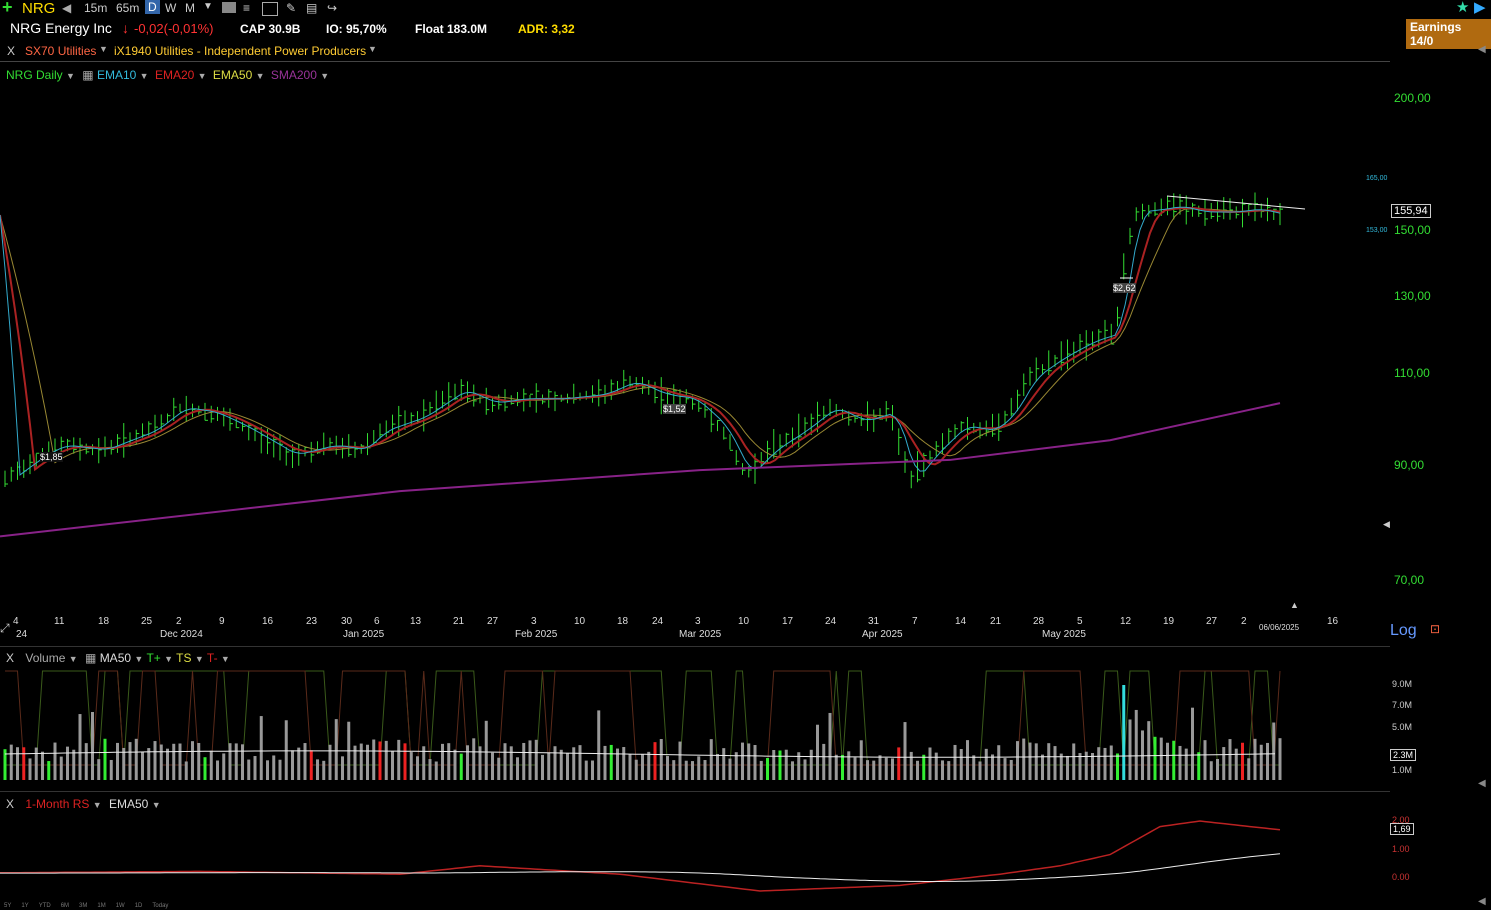  What do you see at coordinates (623, 621) in the screenshot?
I see `date-tick: 18` at bounding box center [623, 621].